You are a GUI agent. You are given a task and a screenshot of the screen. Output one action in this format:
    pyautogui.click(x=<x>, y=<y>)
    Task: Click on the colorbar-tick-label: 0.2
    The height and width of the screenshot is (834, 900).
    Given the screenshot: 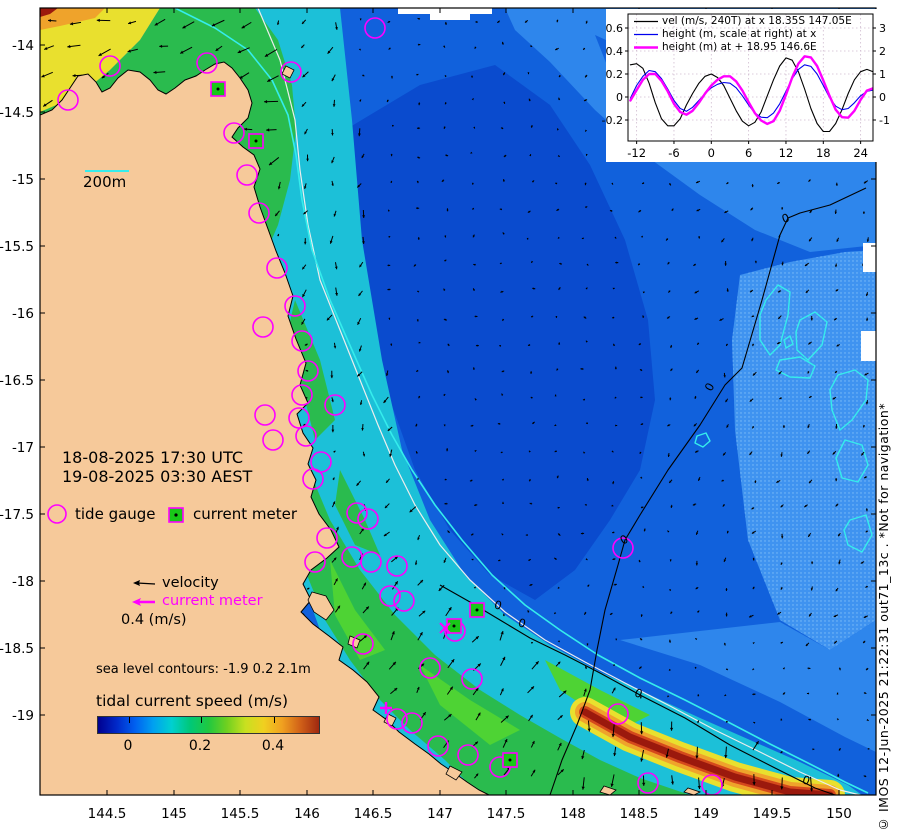 What is the action you would take?
    pyautogui.click(x=200, y=746)
    